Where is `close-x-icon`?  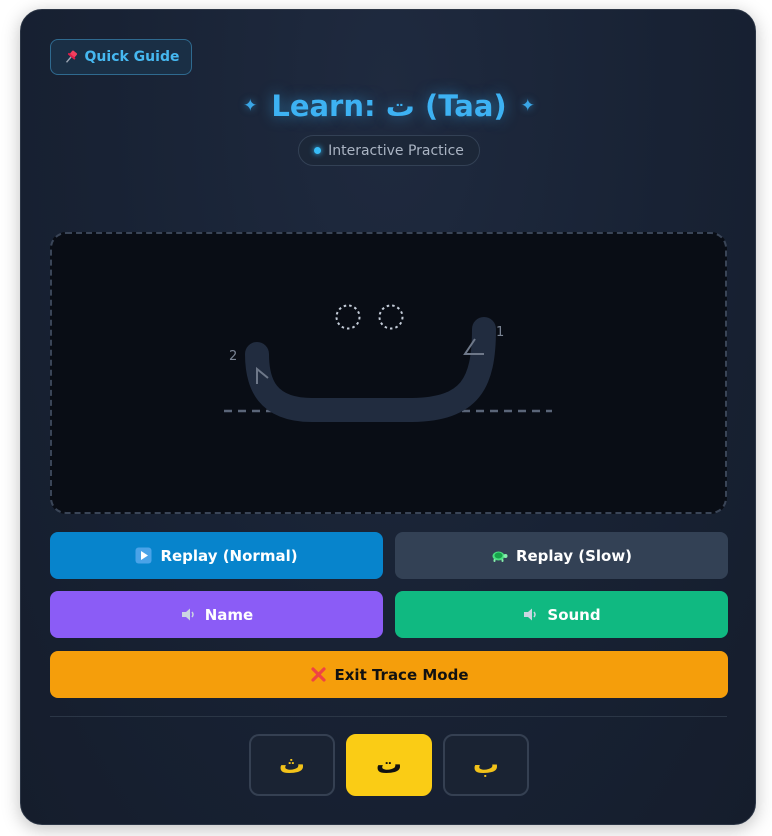
close-x-icon is located at coordinates (318, 674).